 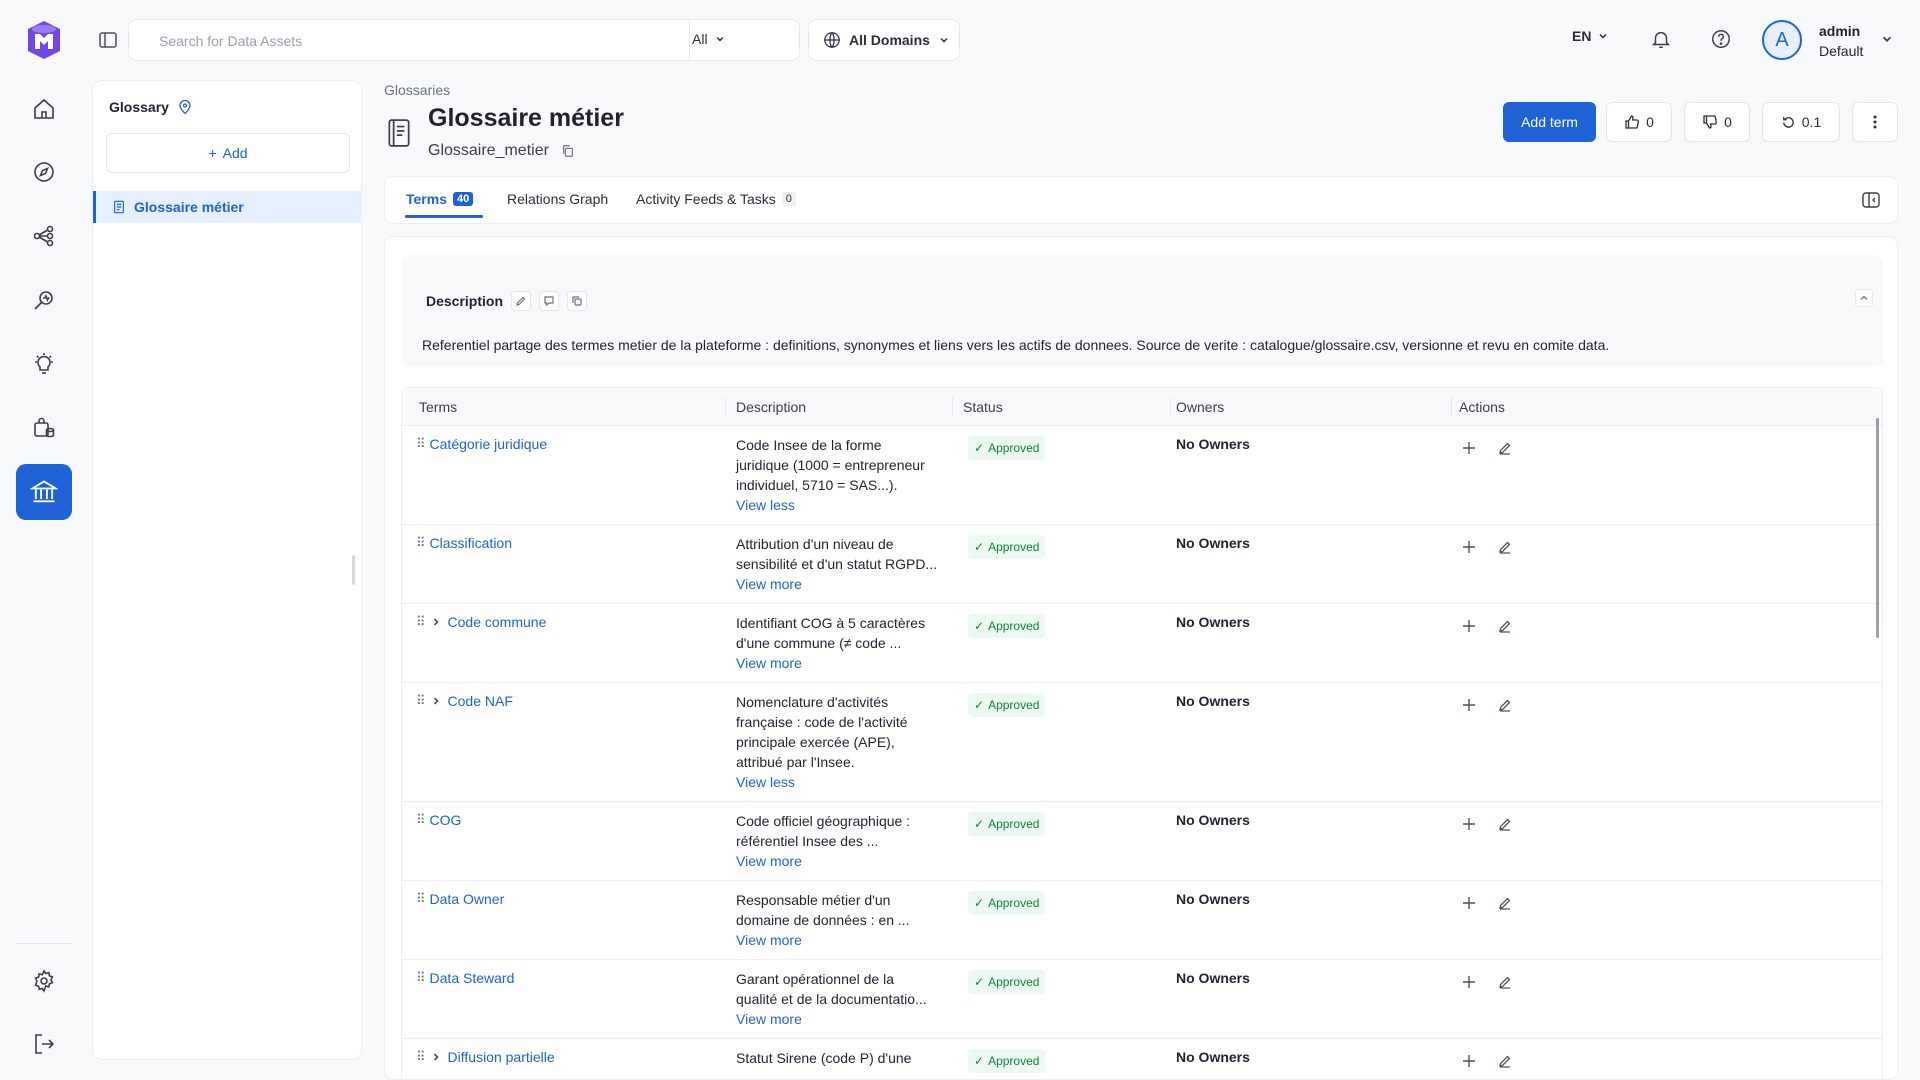 I want to click on globe-icon, so click(x=832, y=40).